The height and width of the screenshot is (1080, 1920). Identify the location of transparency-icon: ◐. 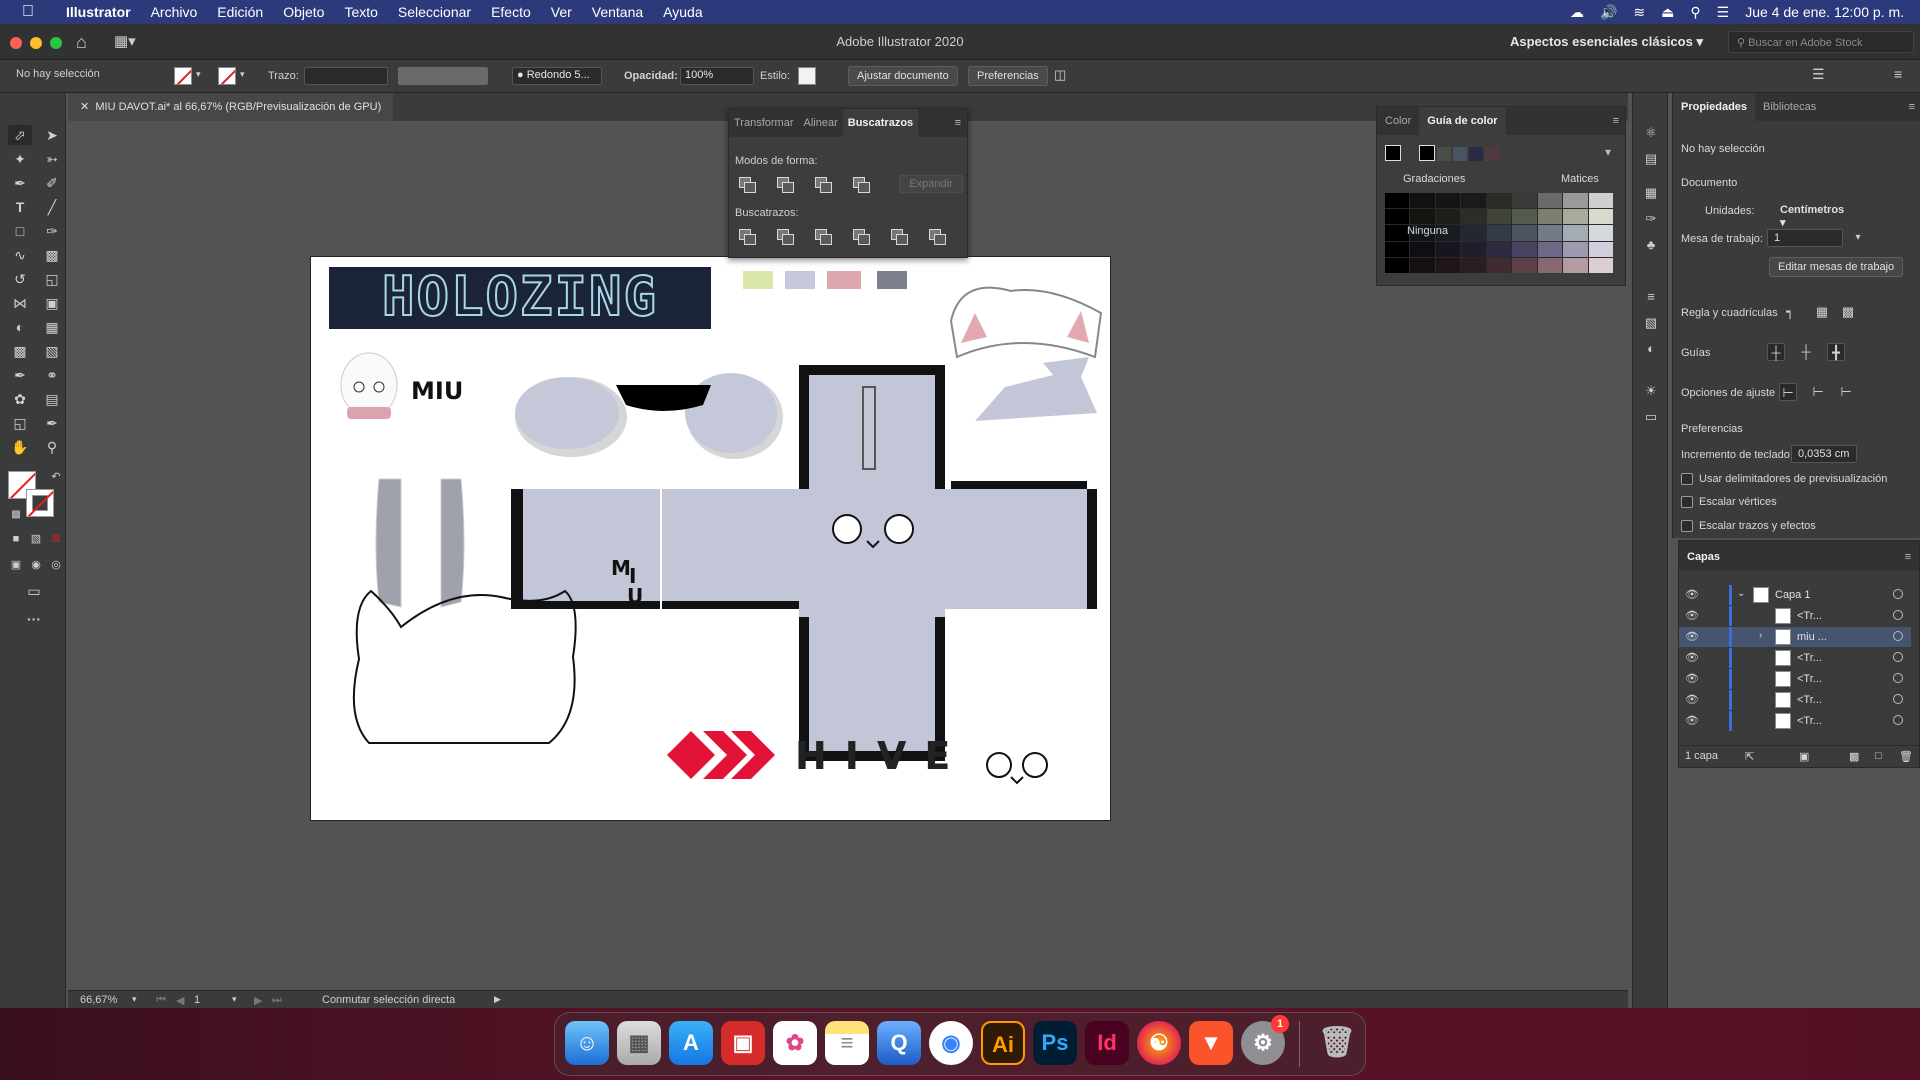
(1651, 350).